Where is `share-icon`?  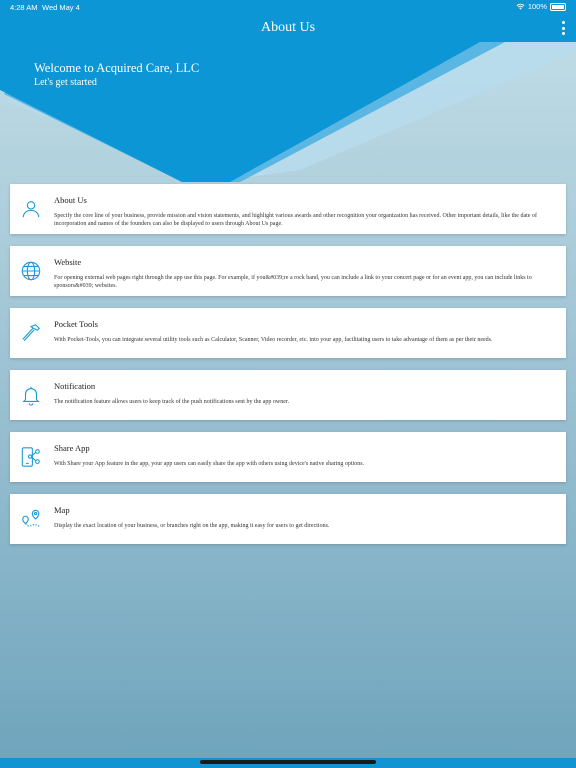 share-icon is located at coordinates (30, 457).